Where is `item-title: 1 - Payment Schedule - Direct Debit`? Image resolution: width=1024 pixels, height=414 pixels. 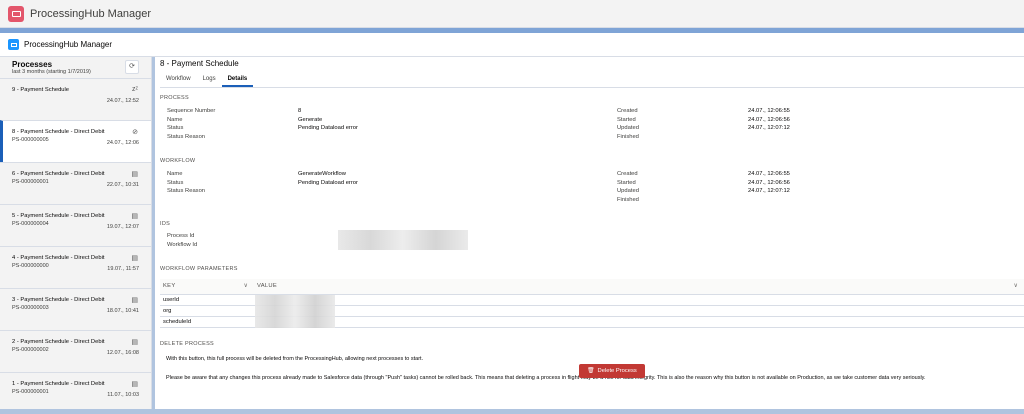
item-title: 1 - Payment Schedule - Direct Debit is located at coordinates (58, 384).